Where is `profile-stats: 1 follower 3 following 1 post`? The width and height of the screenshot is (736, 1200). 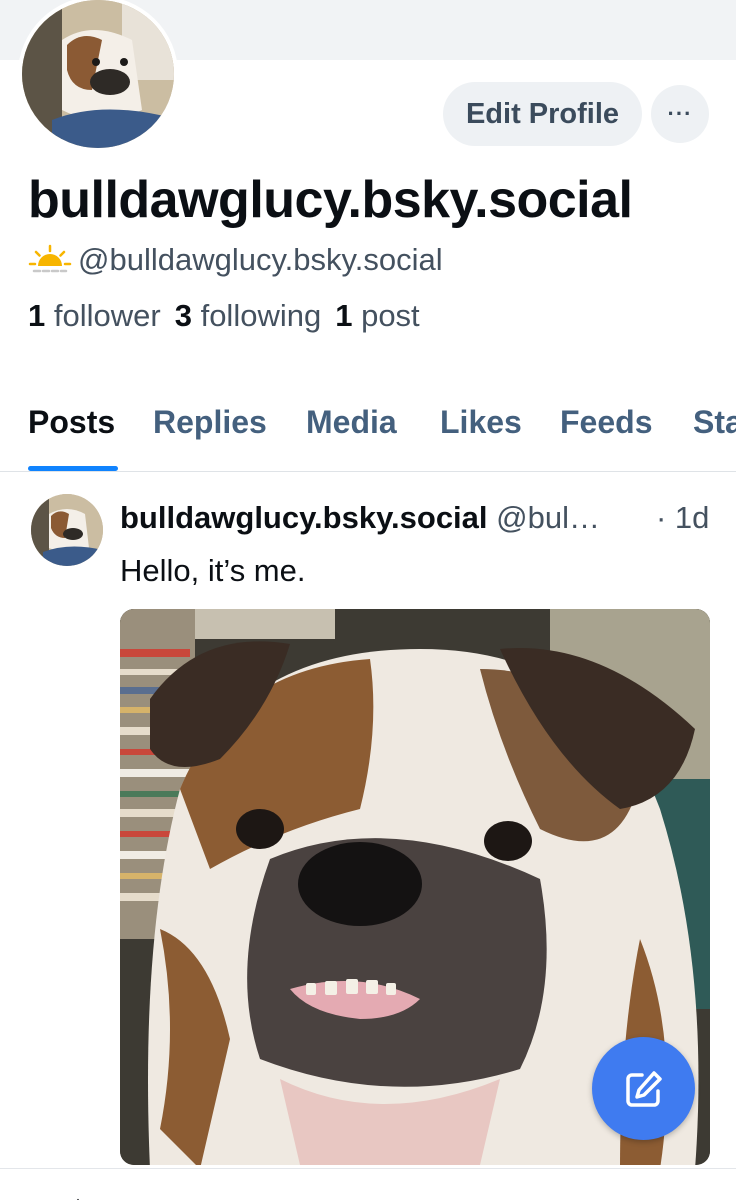 profile-stats: 1 follower 3 following 1 post is located at coordinates (224, 316).